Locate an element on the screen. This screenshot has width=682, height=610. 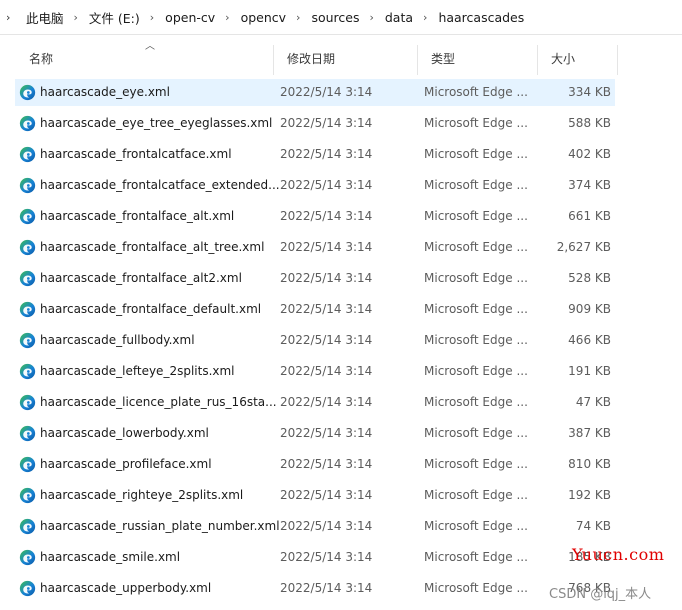
file-name: haarcascade_fullbody.xml is located at coordinates (117, 340).